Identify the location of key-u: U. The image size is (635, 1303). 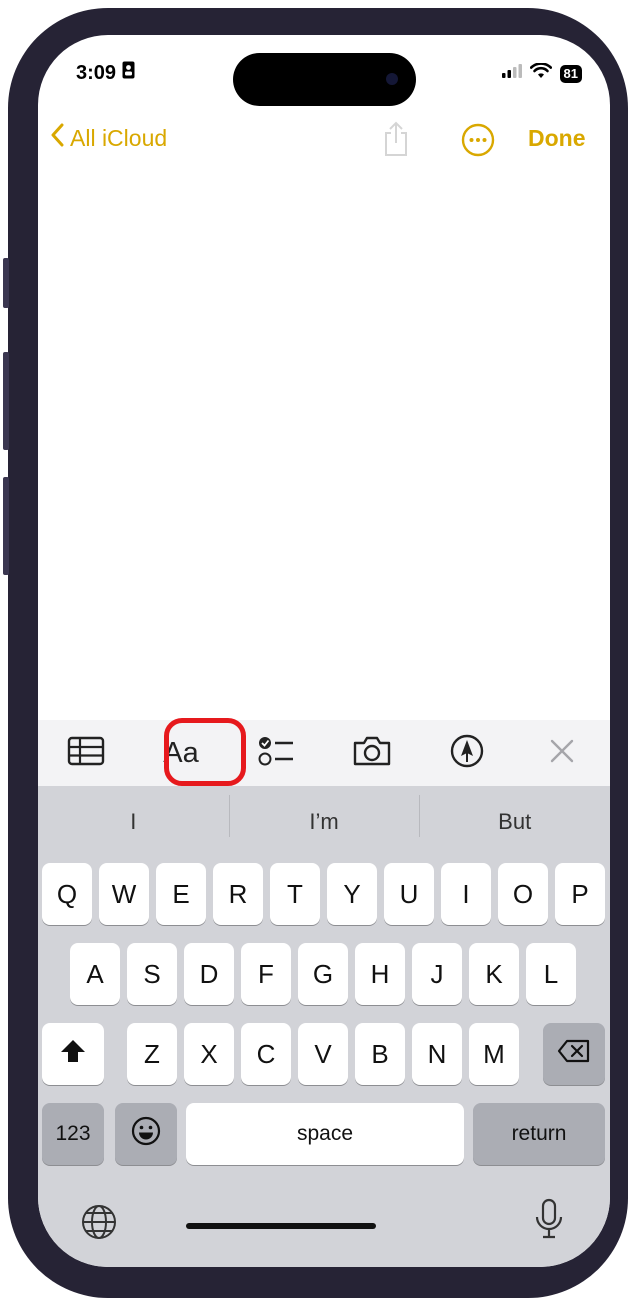
(409, 894).